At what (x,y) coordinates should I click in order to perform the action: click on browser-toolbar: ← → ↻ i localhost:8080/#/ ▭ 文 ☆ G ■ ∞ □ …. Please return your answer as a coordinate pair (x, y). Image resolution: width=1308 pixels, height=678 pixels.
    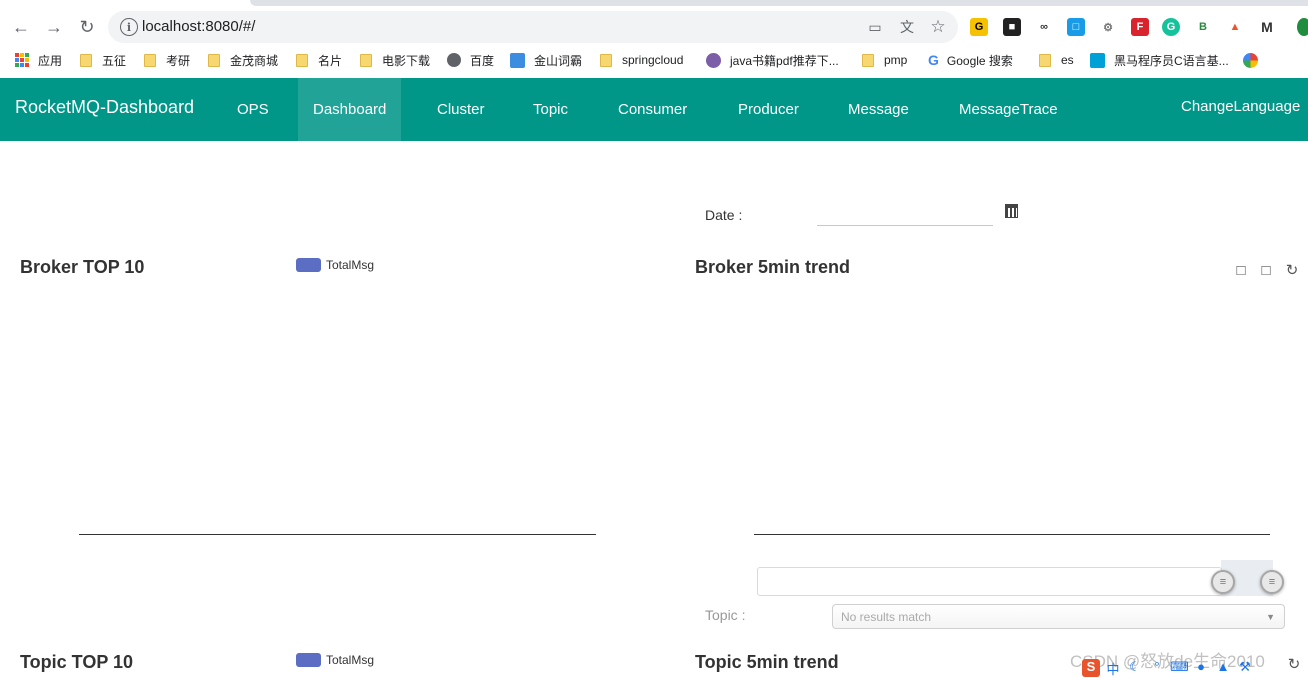
    Looking at the image, I should click on (654, 27).